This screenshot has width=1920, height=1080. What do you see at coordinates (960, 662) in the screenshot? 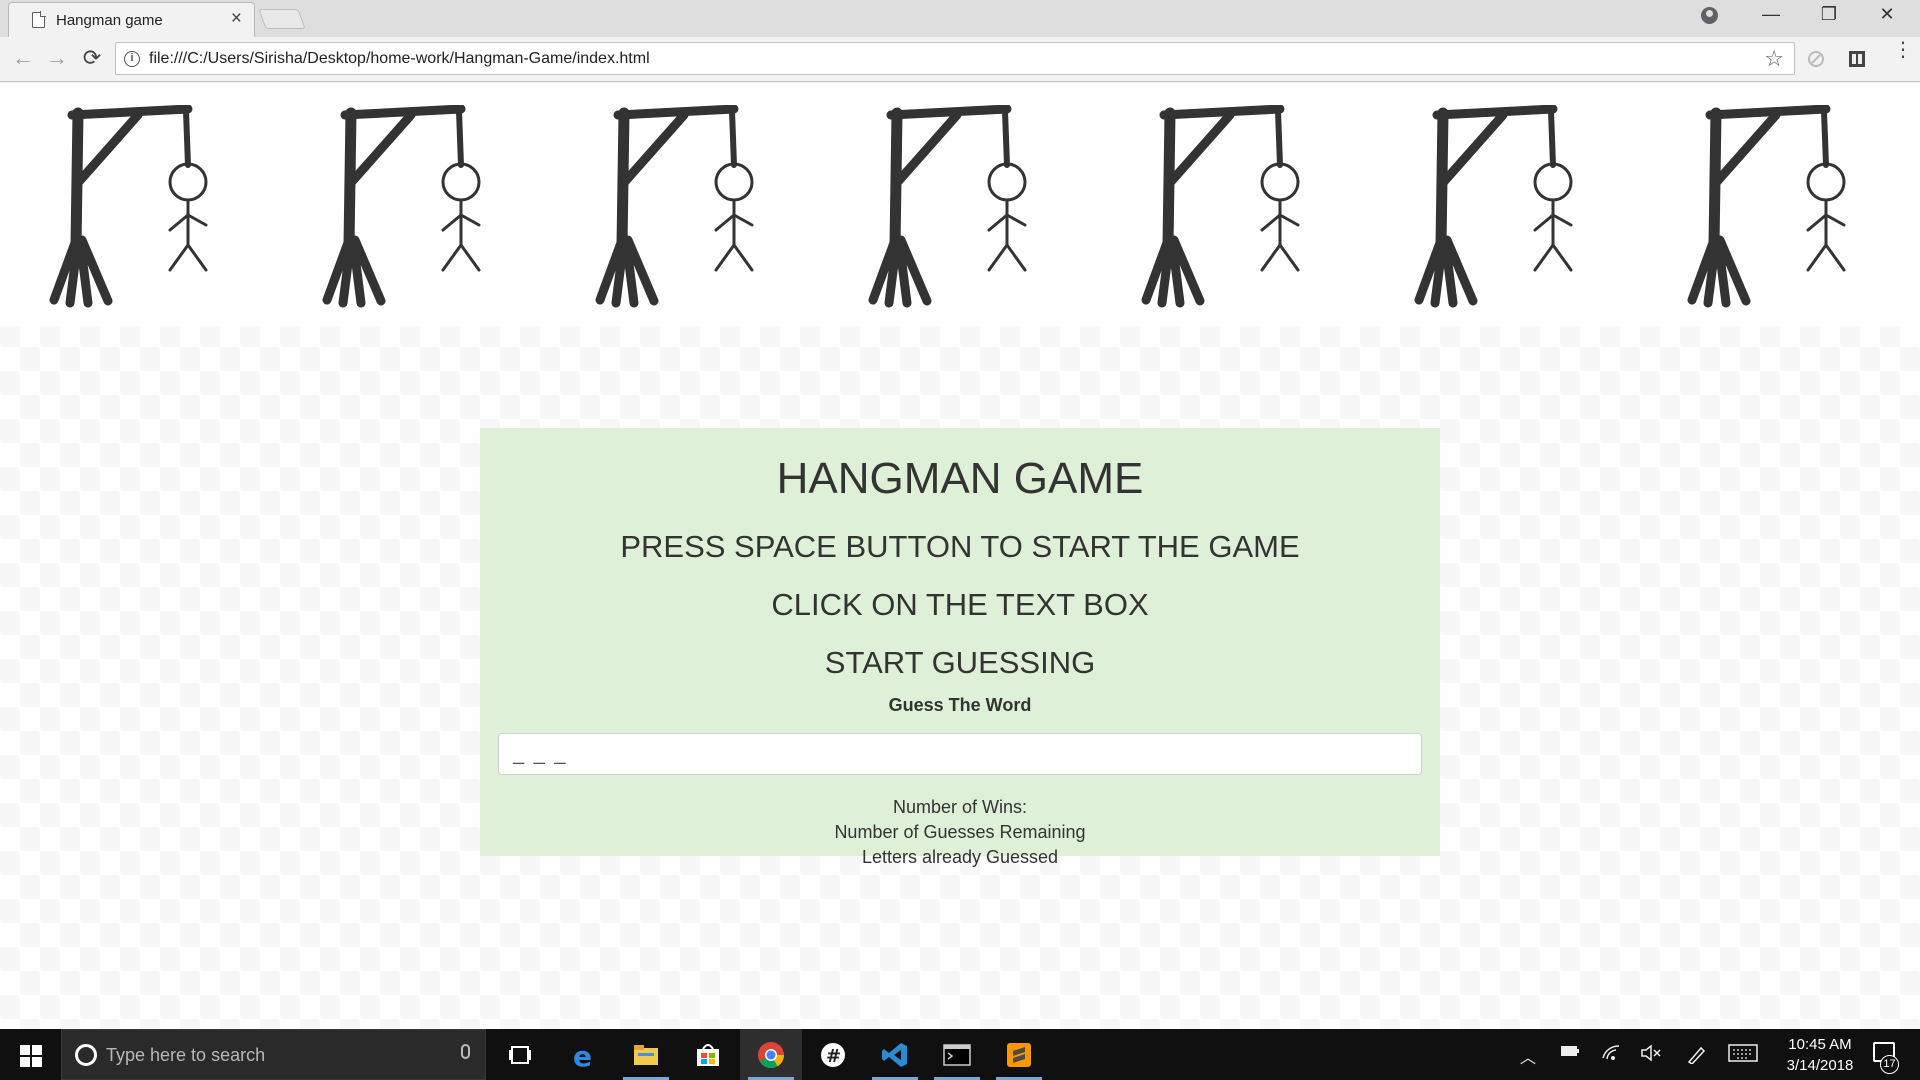
I see `instruction-guess: START GUESSING` at bounding box center [960, 662].